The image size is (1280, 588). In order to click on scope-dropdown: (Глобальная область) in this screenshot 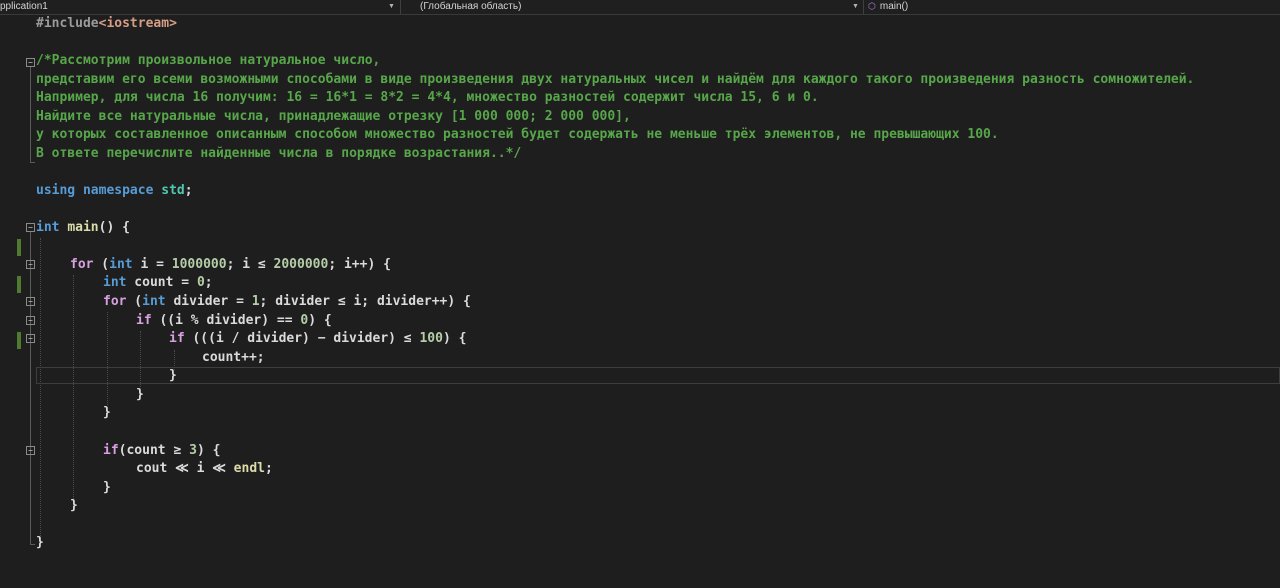, I will do `click(630, 7)`.